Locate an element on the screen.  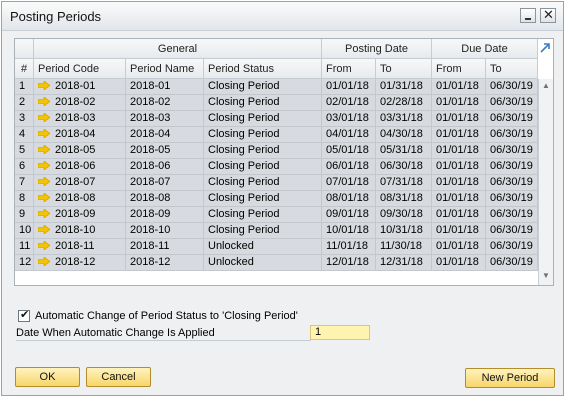
posting-from-cell: 10/01/18 is located at coordinates (349, 231).